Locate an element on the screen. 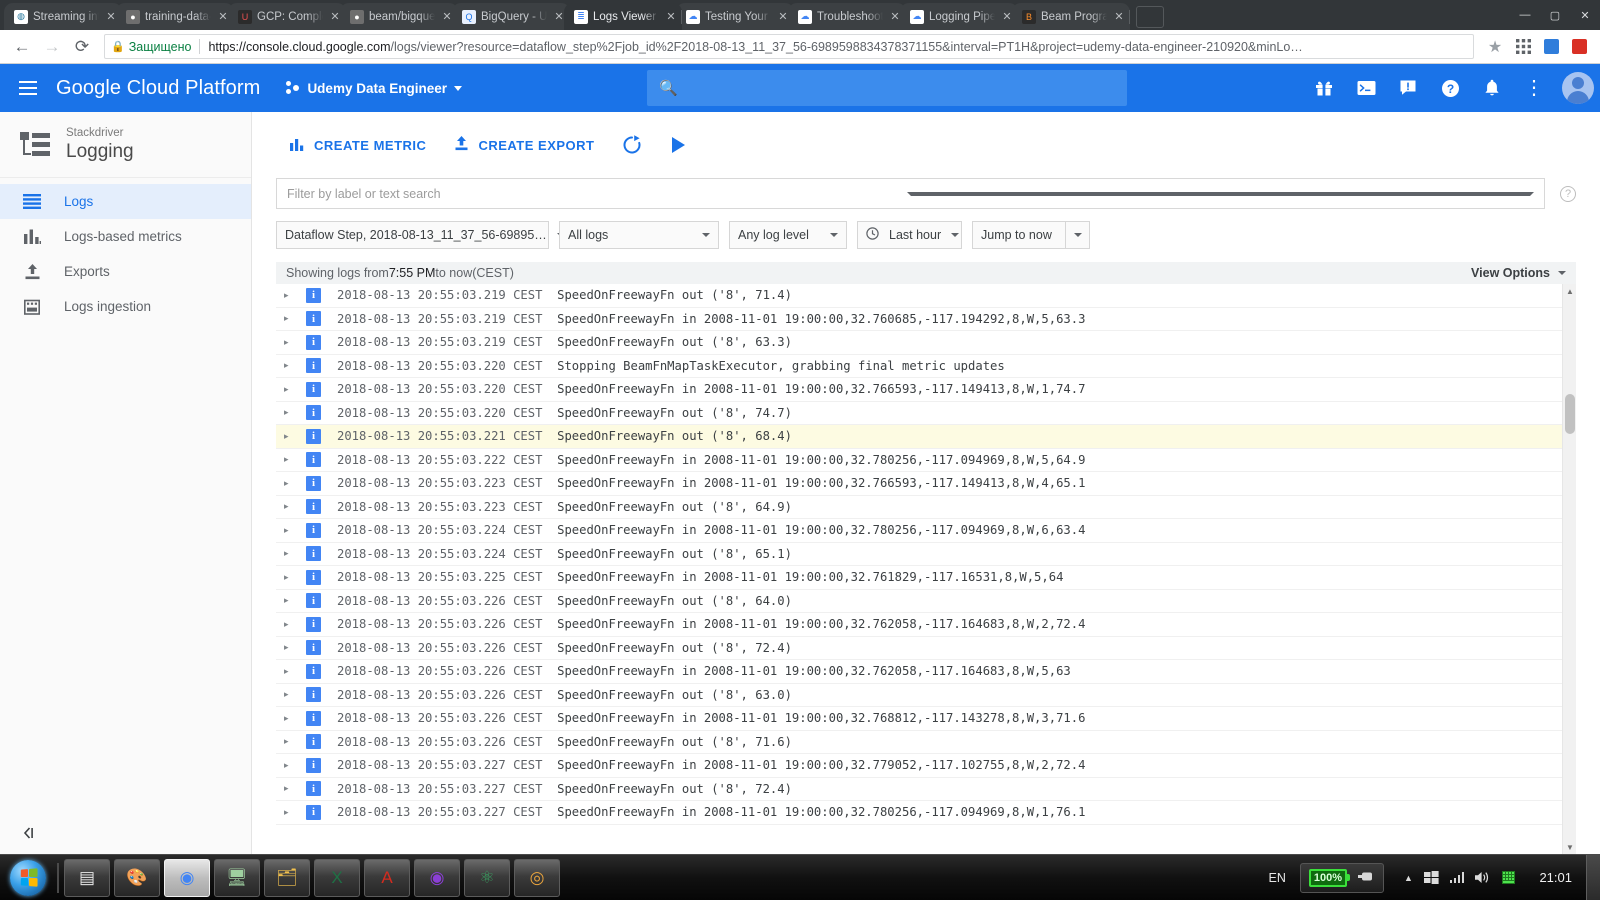 This screenshot has width=1600, height=900. start-button is located at coordinates (28, 878).